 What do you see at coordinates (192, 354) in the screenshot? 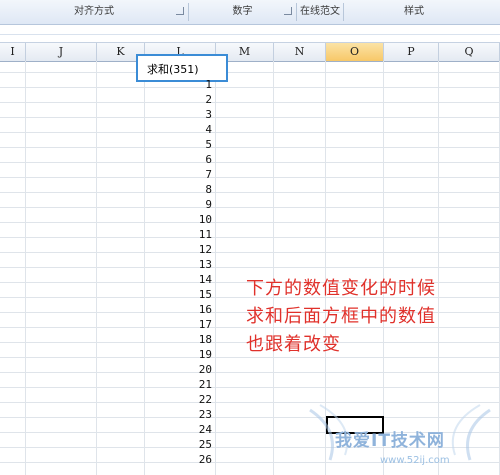
I see `cell-value: 19` at bounding box center [192, 354].